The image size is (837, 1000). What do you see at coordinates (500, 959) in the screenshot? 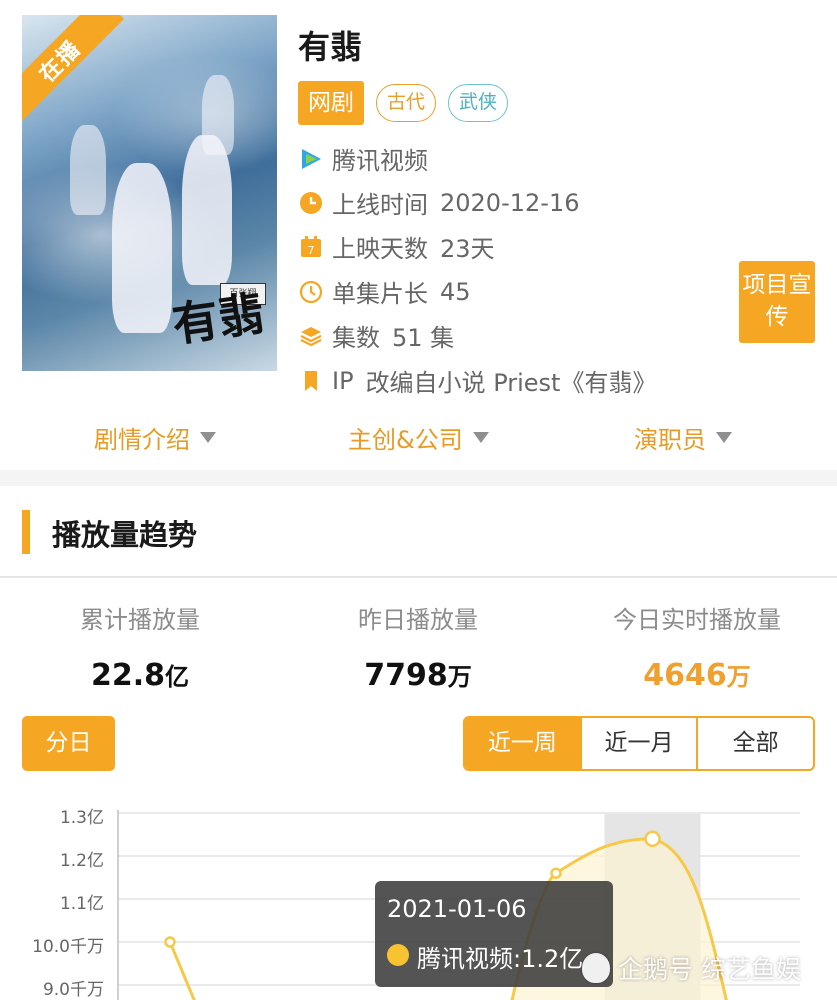
I see `tooltip-value: 腾讯视频:1.2亿` at bounding box center [500, 959].